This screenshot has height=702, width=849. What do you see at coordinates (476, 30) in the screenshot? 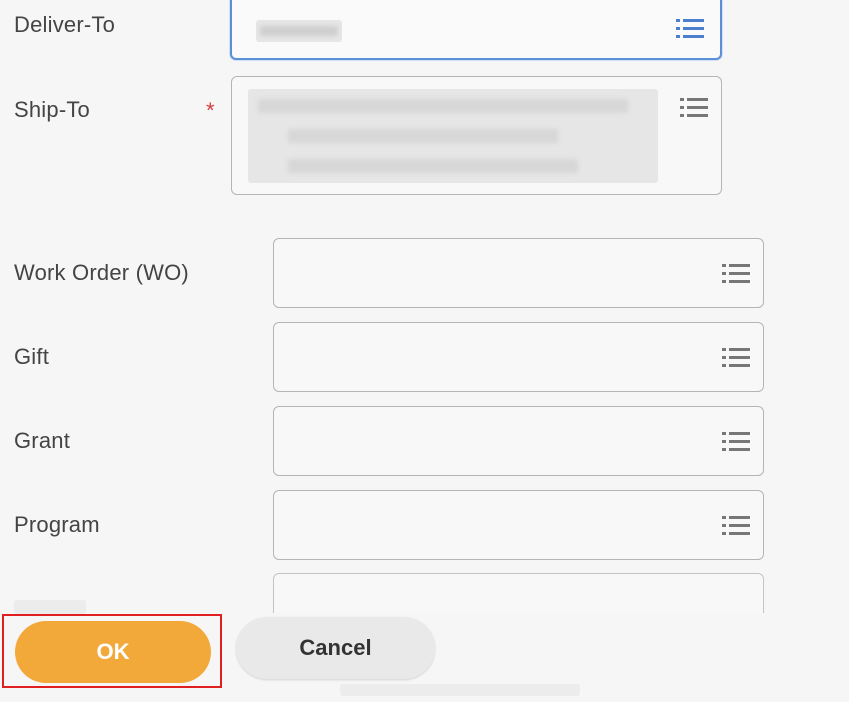
I see `deliver-to-input` at bounding box center [476, 30].